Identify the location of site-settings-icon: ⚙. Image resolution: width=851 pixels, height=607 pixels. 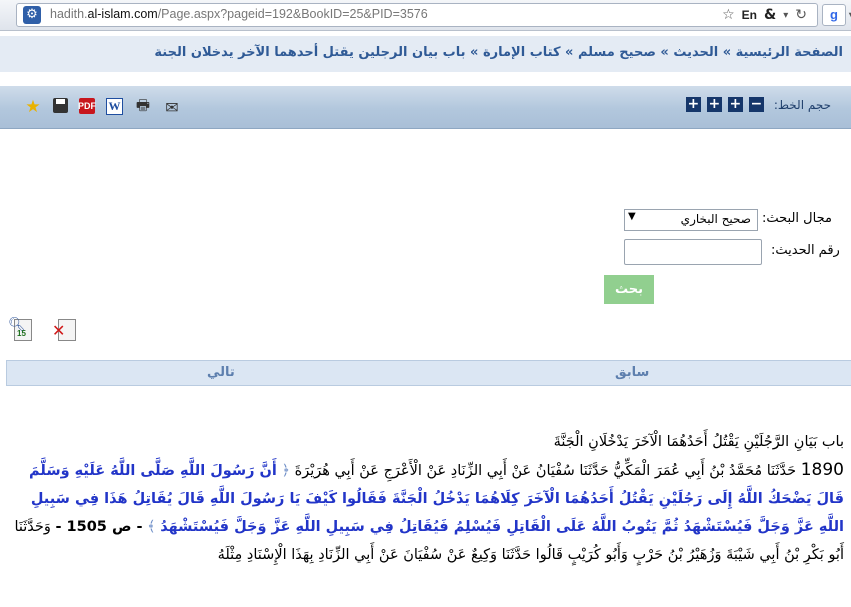
(32, 15).